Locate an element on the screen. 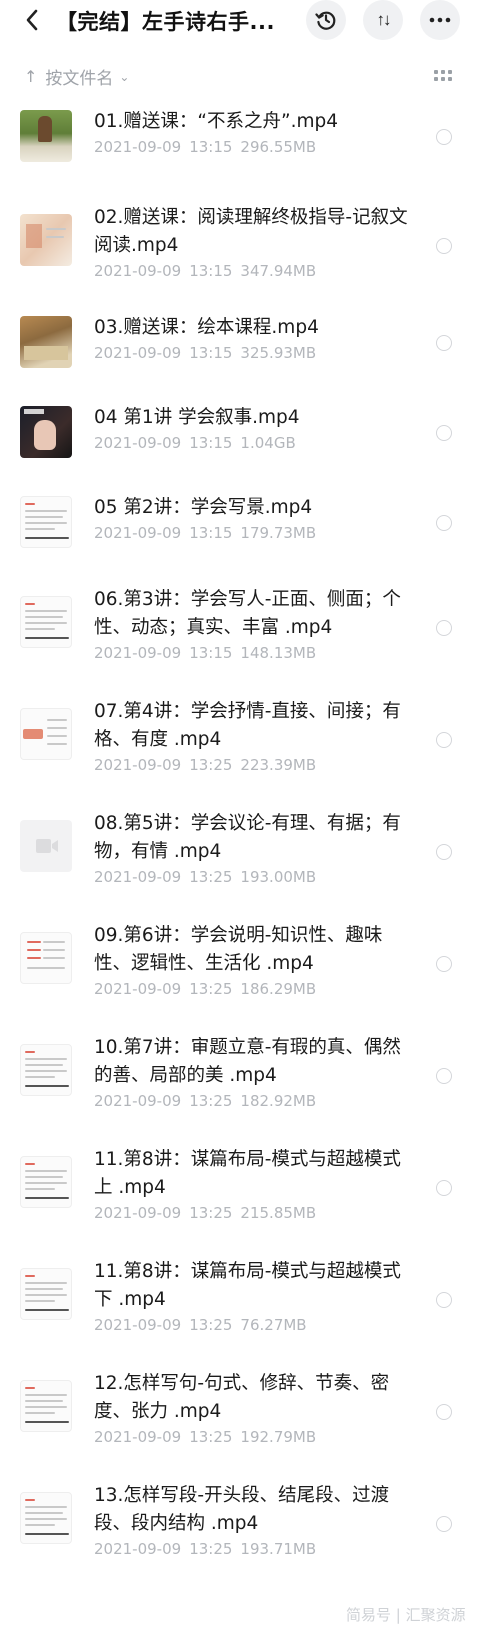 The width and height of the screenshot is (500, 1630). file-name: 06.第3讲：学会写人-正面、侧面；个性、动态；真实、丰富 .mp4 is located at coordinates (247, 613).